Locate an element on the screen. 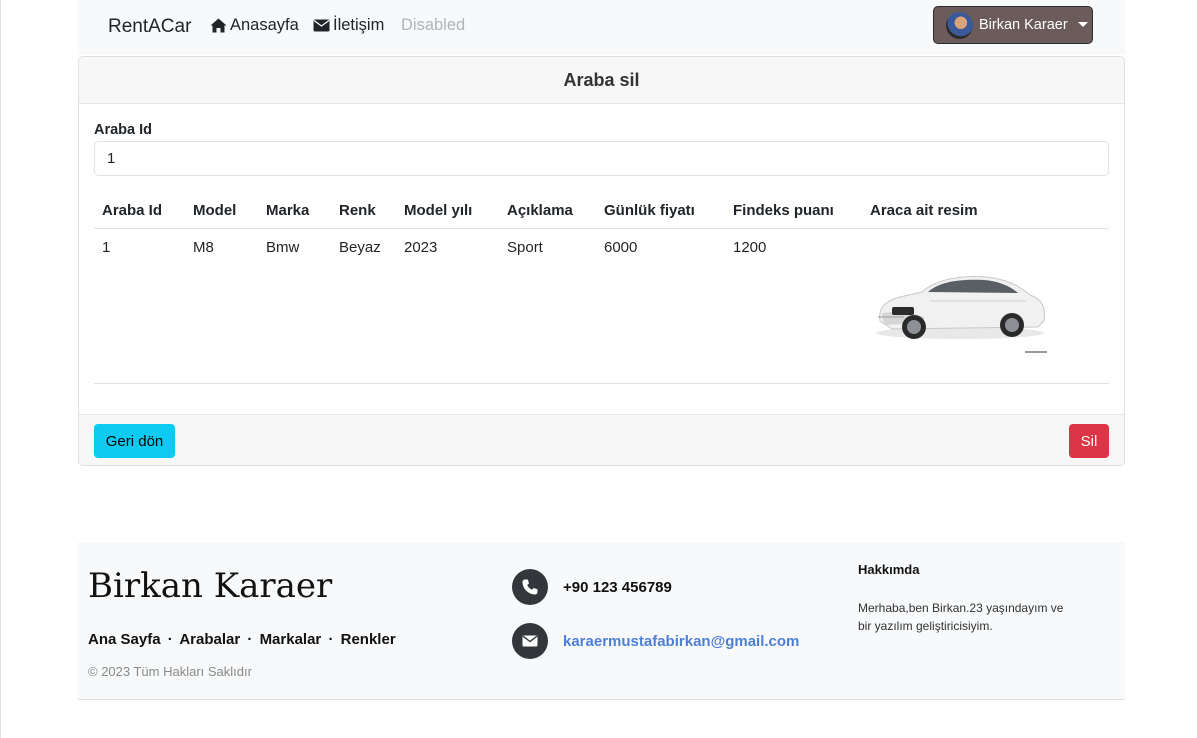 Image resolution: width=1197 pixels, height=738 pixels. footer-link-cars: Arabalar is located at coordinates (209, 639).